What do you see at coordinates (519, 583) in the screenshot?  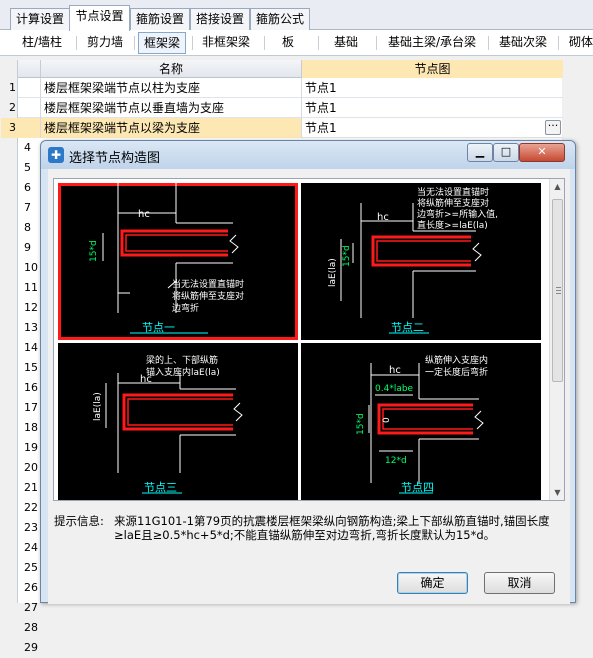 I see `cancel-button: 取消` at bounding box center [519, 583].